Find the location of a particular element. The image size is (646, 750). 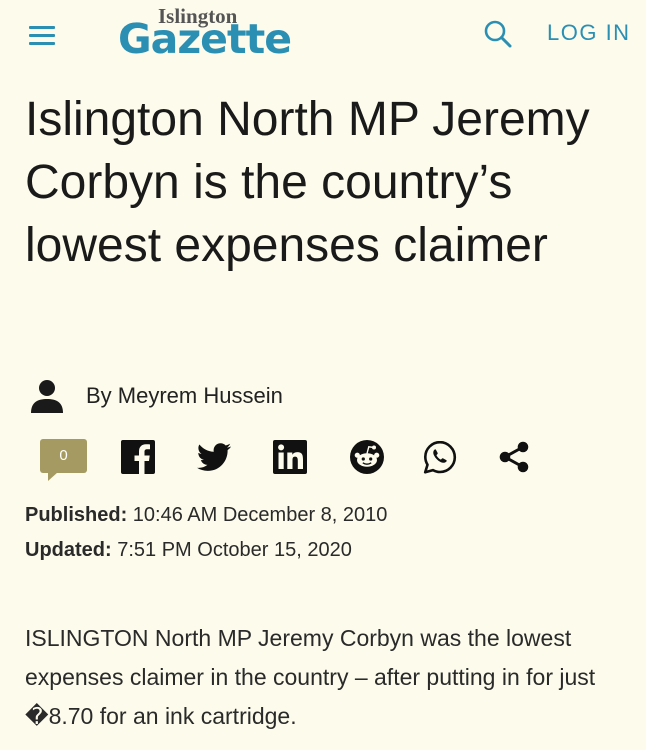

site-header: Islington Gazette LOG IN is located at coordinates (323, 40).